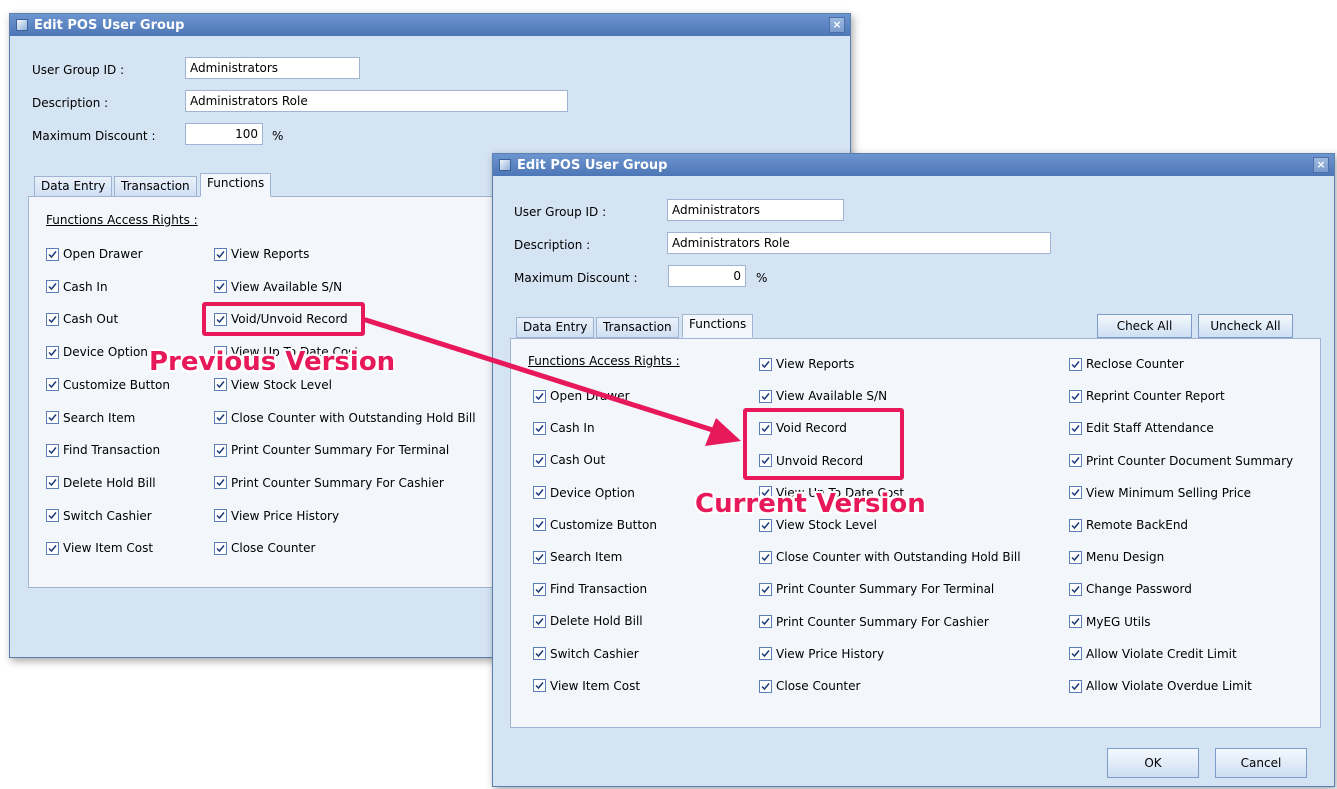 Image resolution: width=1337 pixels, height=789 pixels. Describe the element at coordinates (1144, 326) in the screenshot. I see `check-all-button: Check All` at that location.